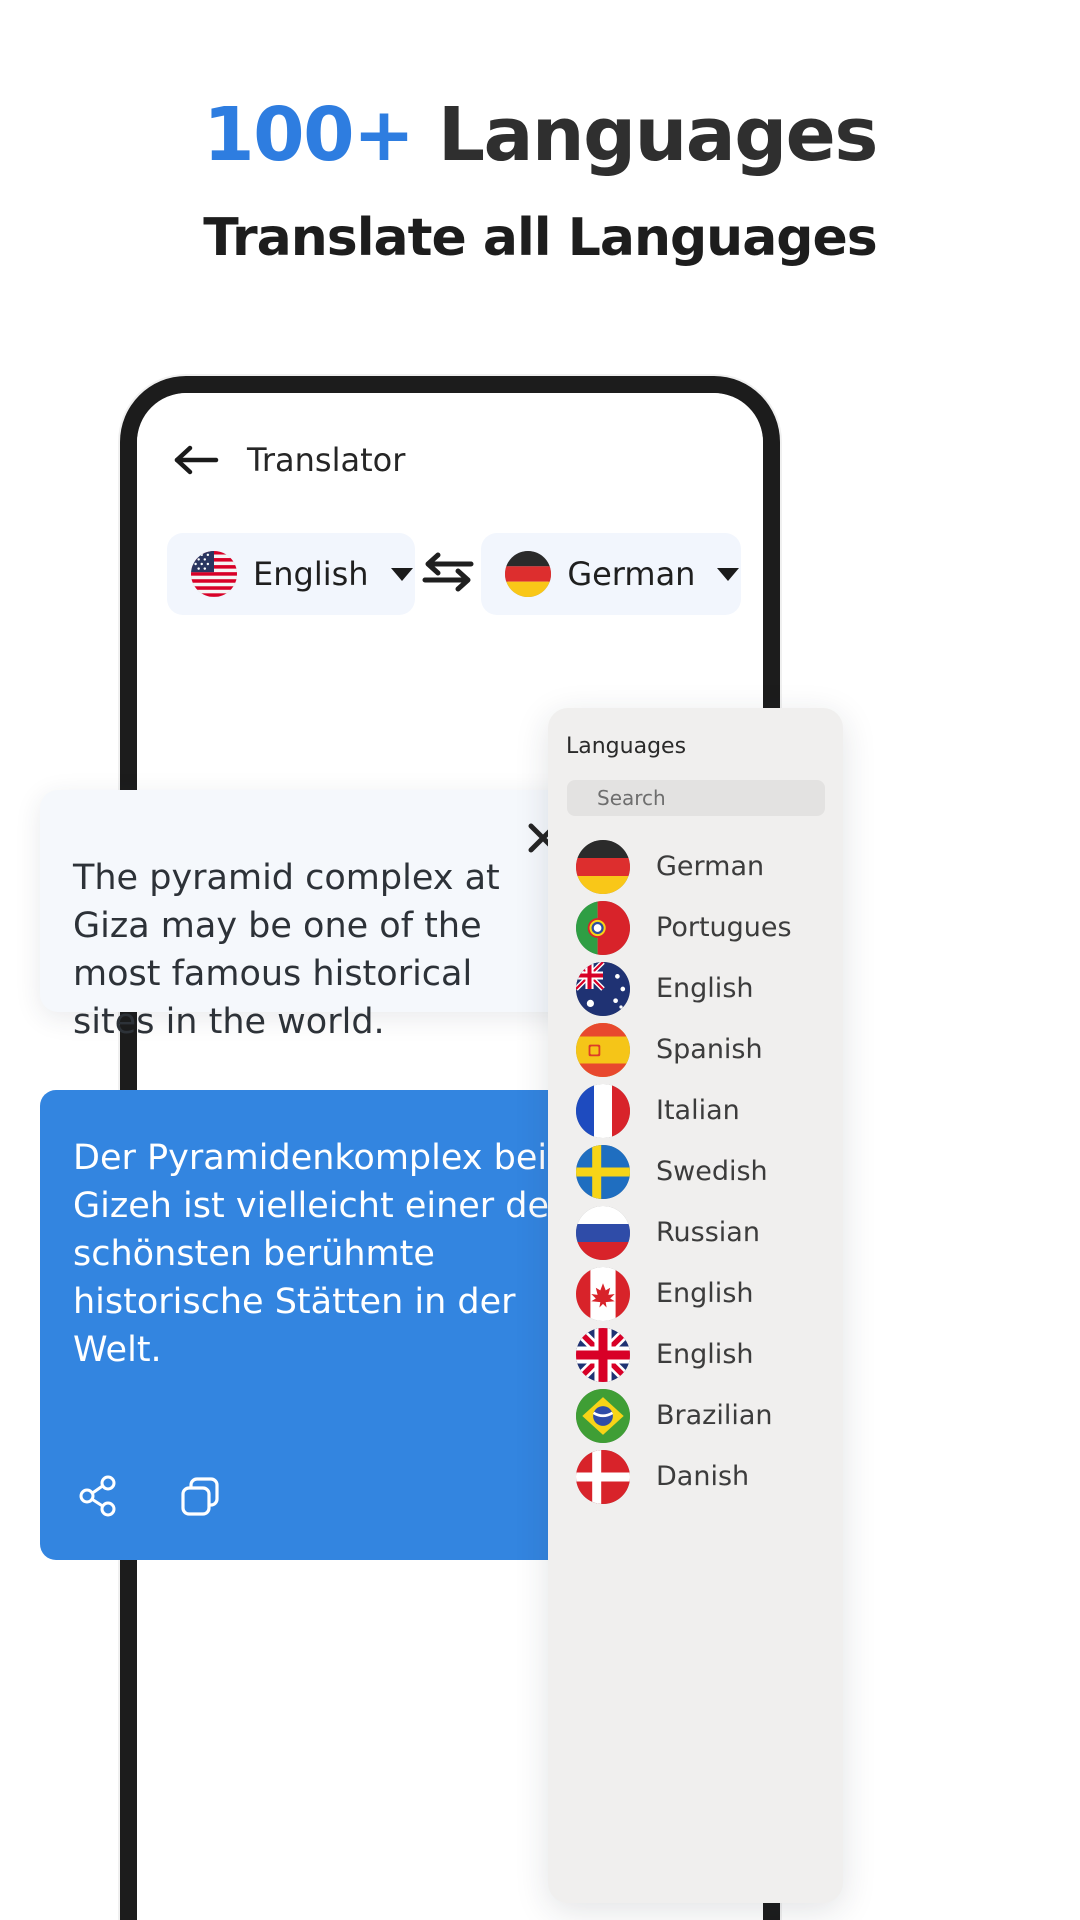  What do you see at coordinates (603, 1171) in the screenshot?
I see `se-flag-icon` at bounding box center [603, 1171].